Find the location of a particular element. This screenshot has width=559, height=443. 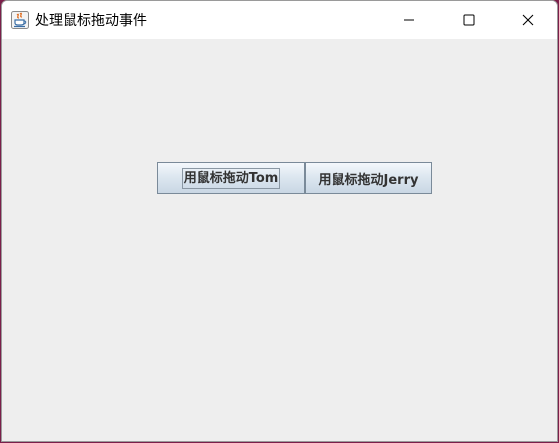

close-icon is located at coordinates (528, 20).